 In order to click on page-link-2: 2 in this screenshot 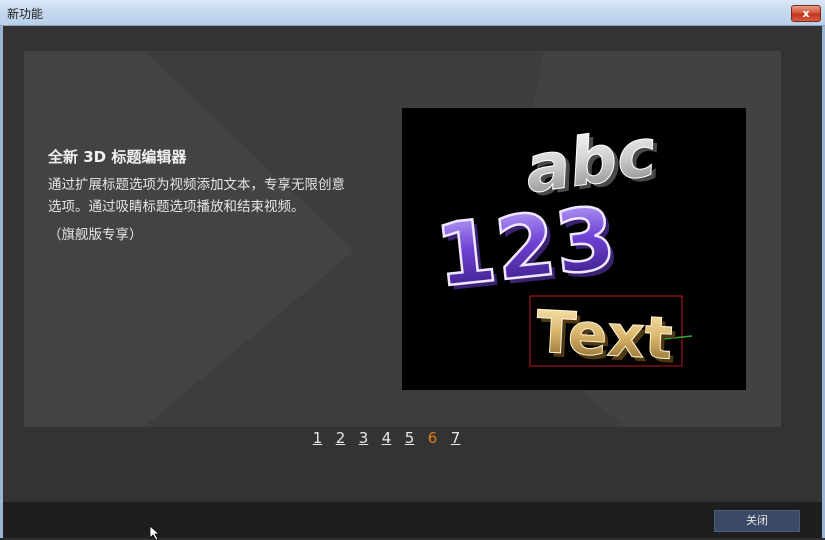, I will do `click(340, 440)`.